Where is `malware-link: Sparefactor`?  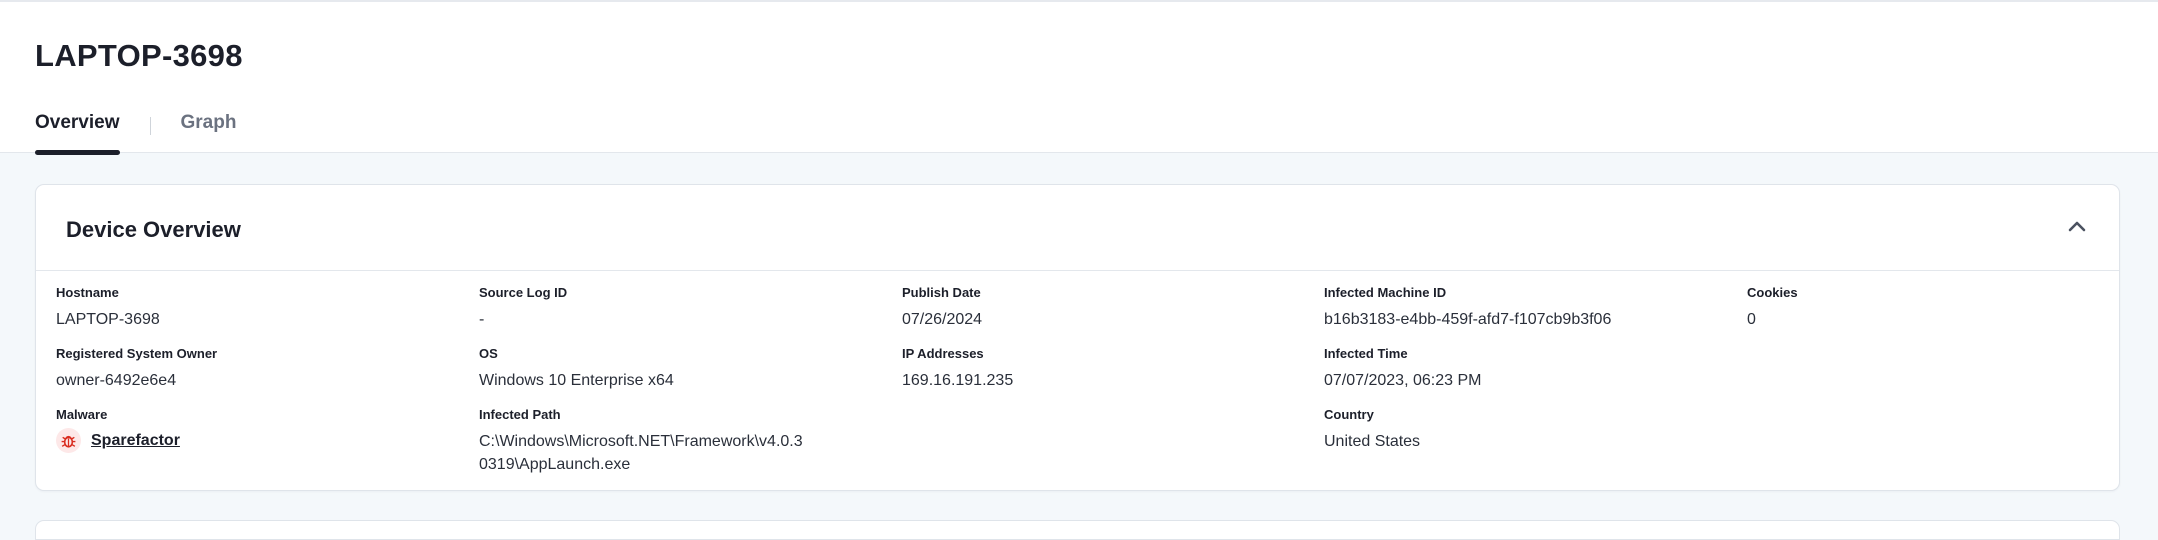 malware-link: Sparefactor is located at coordinates (118, 440).